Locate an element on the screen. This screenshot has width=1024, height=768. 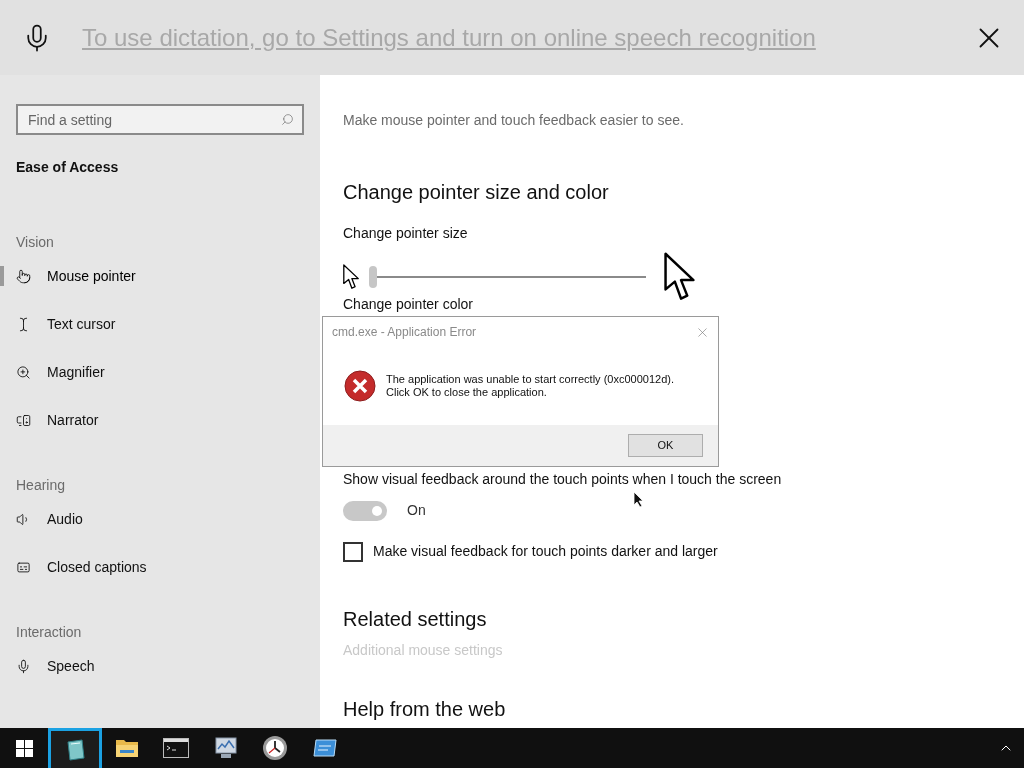
section-heading: Related settings is located at coordinates (415, 619).